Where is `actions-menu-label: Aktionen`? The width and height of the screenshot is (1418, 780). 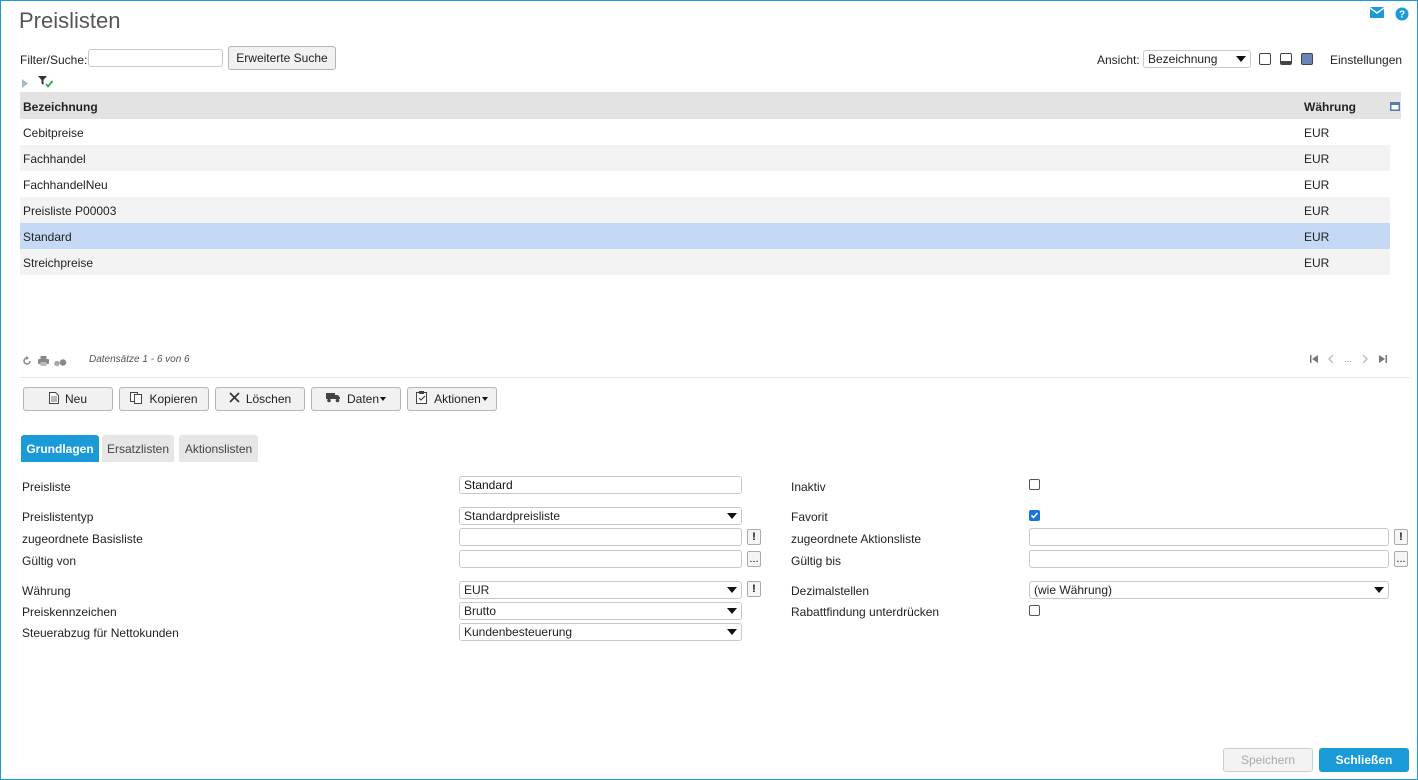 actions-menu-label: Aktionen is located at coordinates (457, 399).